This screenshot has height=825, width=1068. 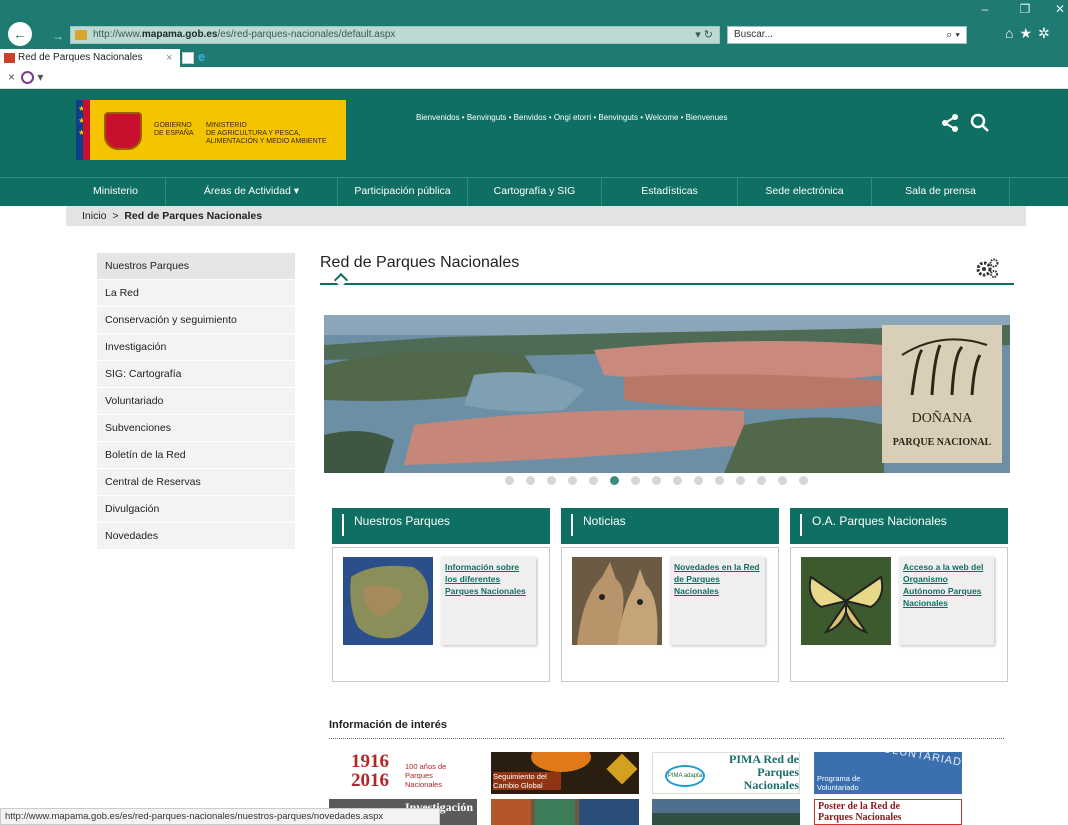 What do you see at coordinates (980, 123) in the screenshot?
I see `search-icon` at bounding box center [980, 123].